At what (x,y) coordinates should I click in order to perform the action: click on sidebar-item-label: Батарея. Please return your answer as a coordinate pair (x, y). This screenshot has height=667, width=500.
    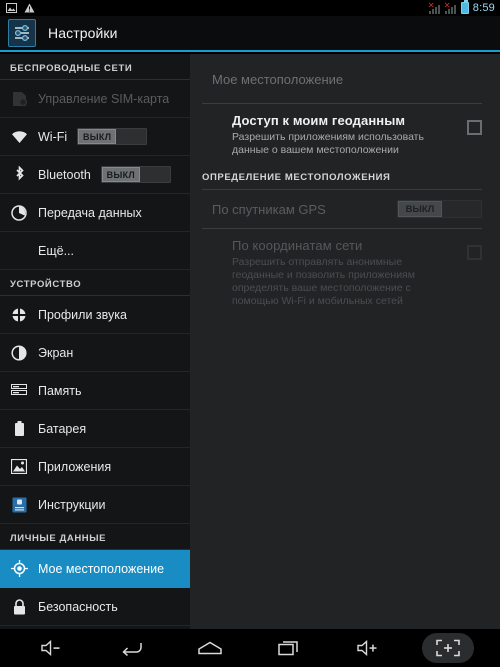
    Looking at the image, I should click on (62, 428).